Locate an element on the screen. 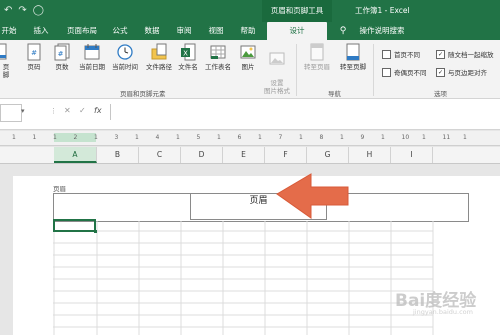 Image resolution: width=500 pixels, height=335 pixels. enter-icon: ✓ is located at coordinates (82, 110).